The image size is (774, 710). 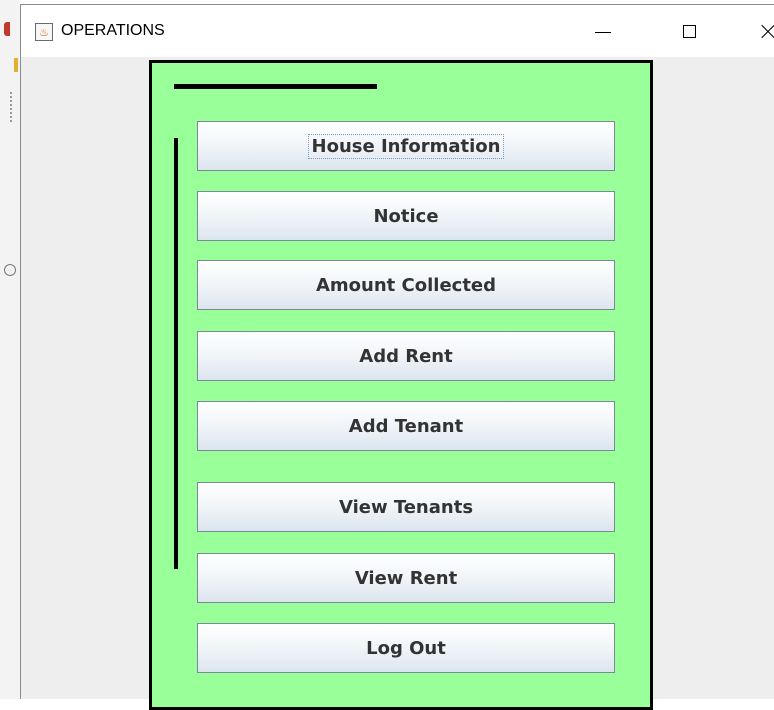 What do you see at coordinates (759, 31) in the screenshot?
I see `close-icon` at bounding box center [759, 31].